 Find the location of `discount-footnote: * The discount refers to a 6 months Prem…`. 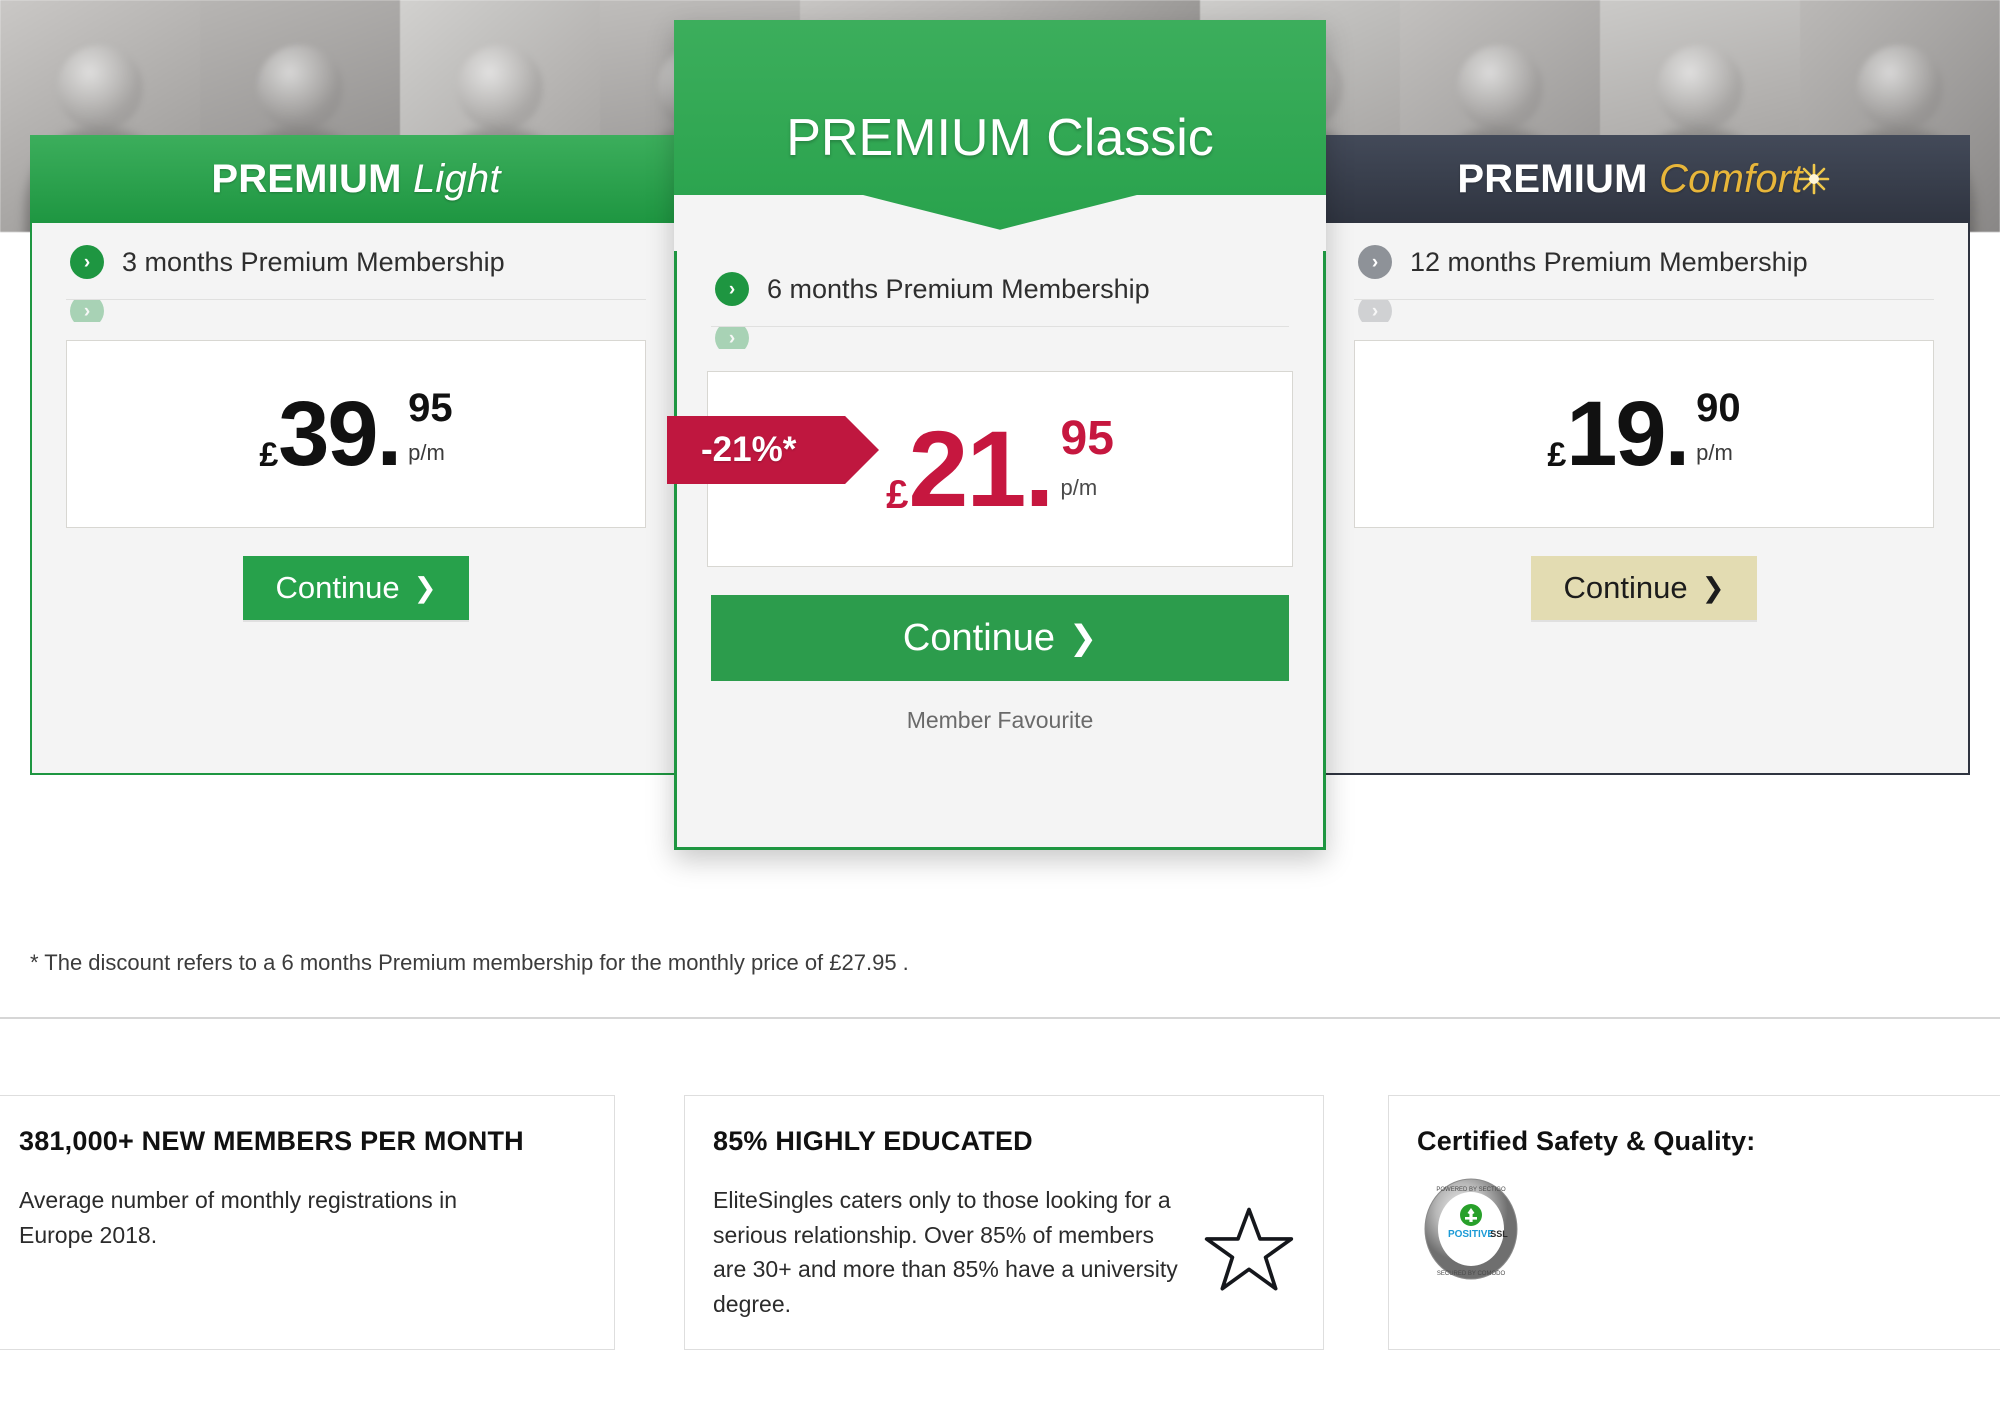

discount-footnote: * The discount refers to a 6 months Prem… is located at coordinates (469, 962).